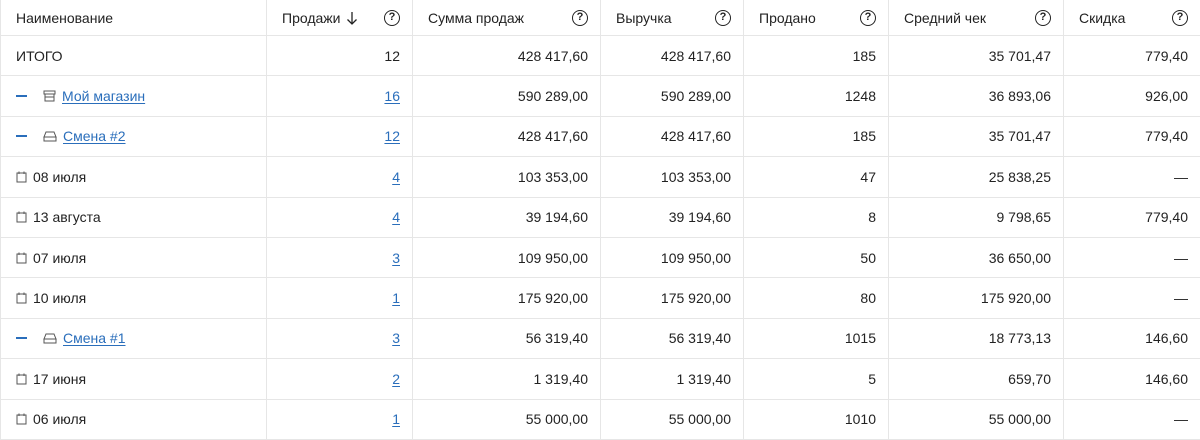 This screenshot has width=1200, height=440. I want to click on shift-revenue: 428 417,60, so click(672, 137).